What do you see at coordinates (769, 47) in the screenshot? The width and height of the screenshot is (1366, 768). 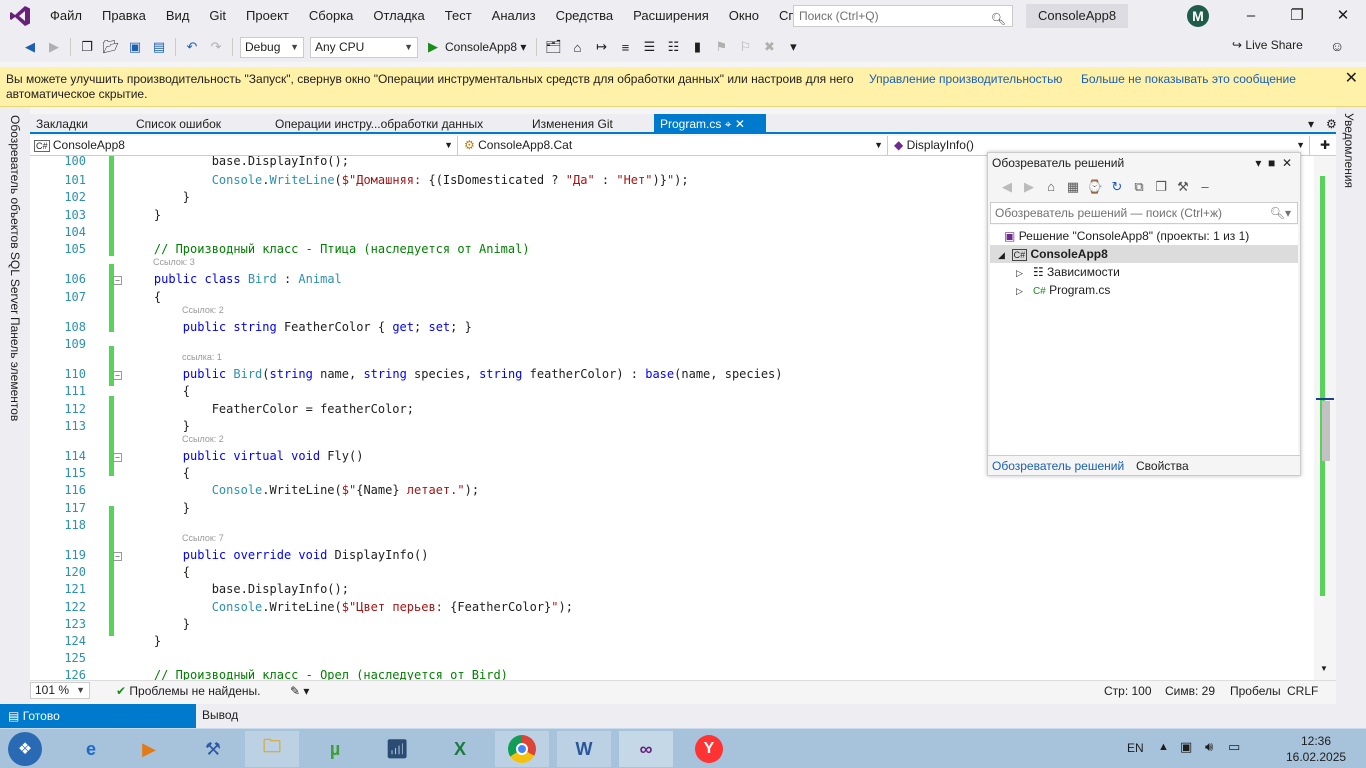 I see `clear-bookmarks-icon: ✖` at bounding box center [769, 47].